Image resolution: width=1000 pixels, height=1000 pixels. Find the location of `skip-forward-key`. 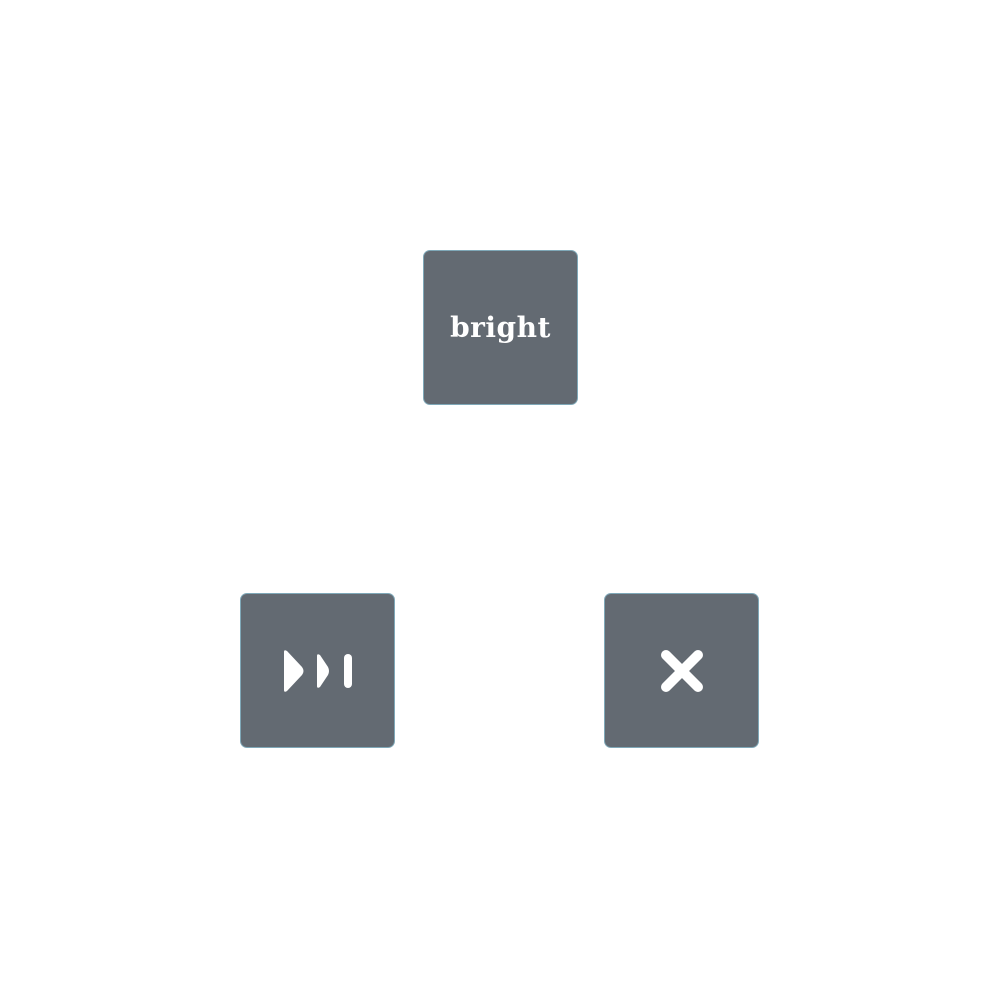

skip-forward-key is located at coordinates (317, 670).